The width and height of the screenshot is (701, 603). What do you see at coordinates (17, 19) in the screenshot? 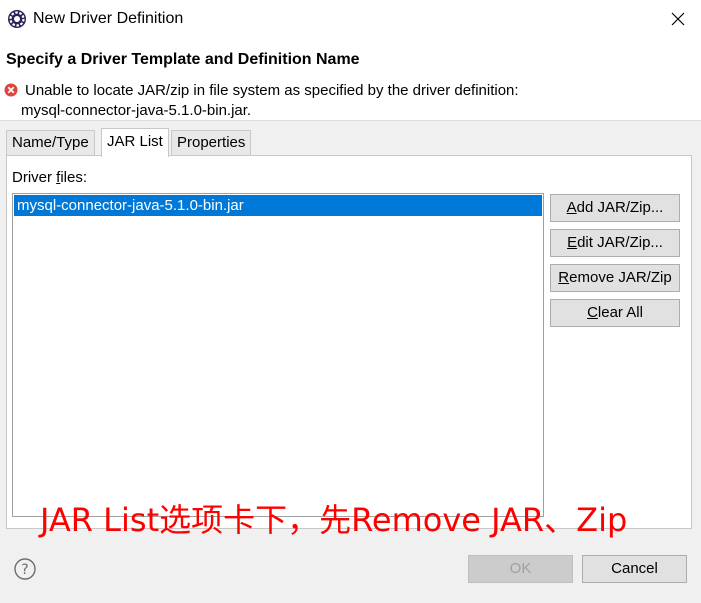
I see `eclipse-gear-icon` at bounding box center [17, 19].